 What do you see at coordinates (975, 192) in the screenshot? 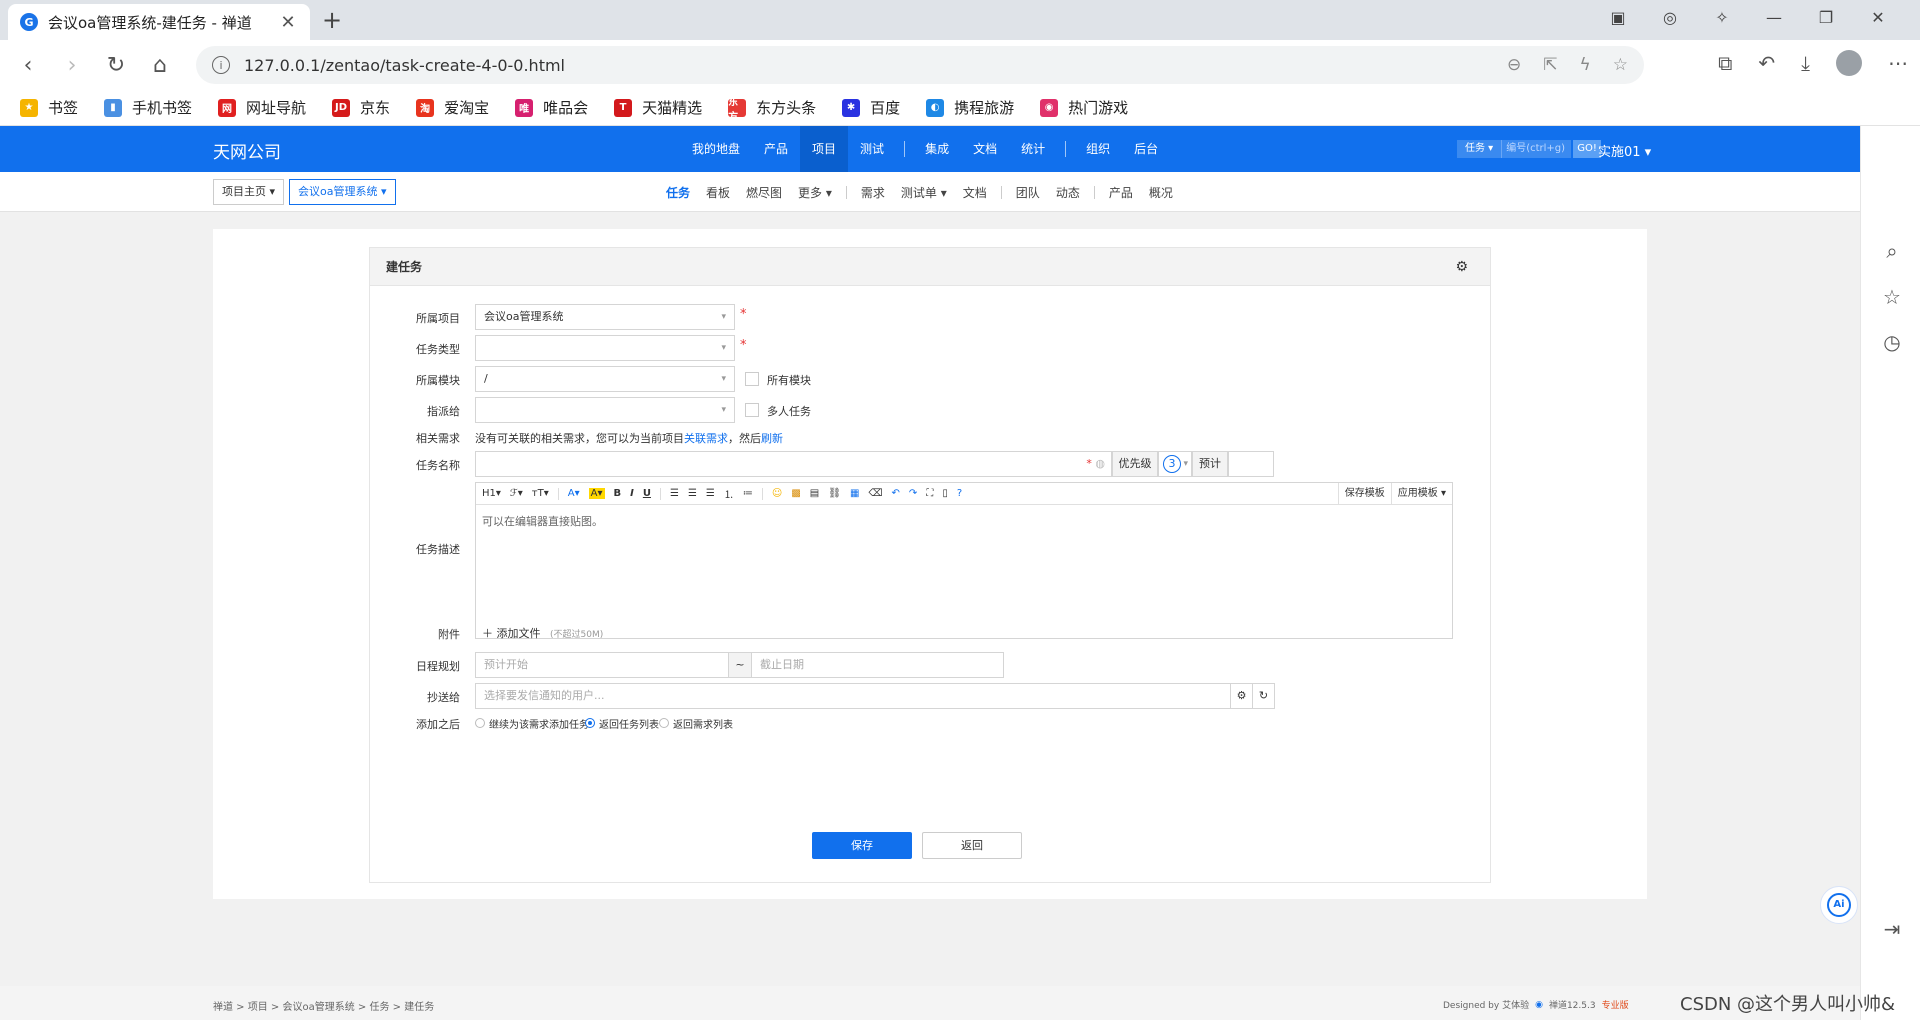
I see `sub-nav-item: 文档` at bounding box center [975, 192].